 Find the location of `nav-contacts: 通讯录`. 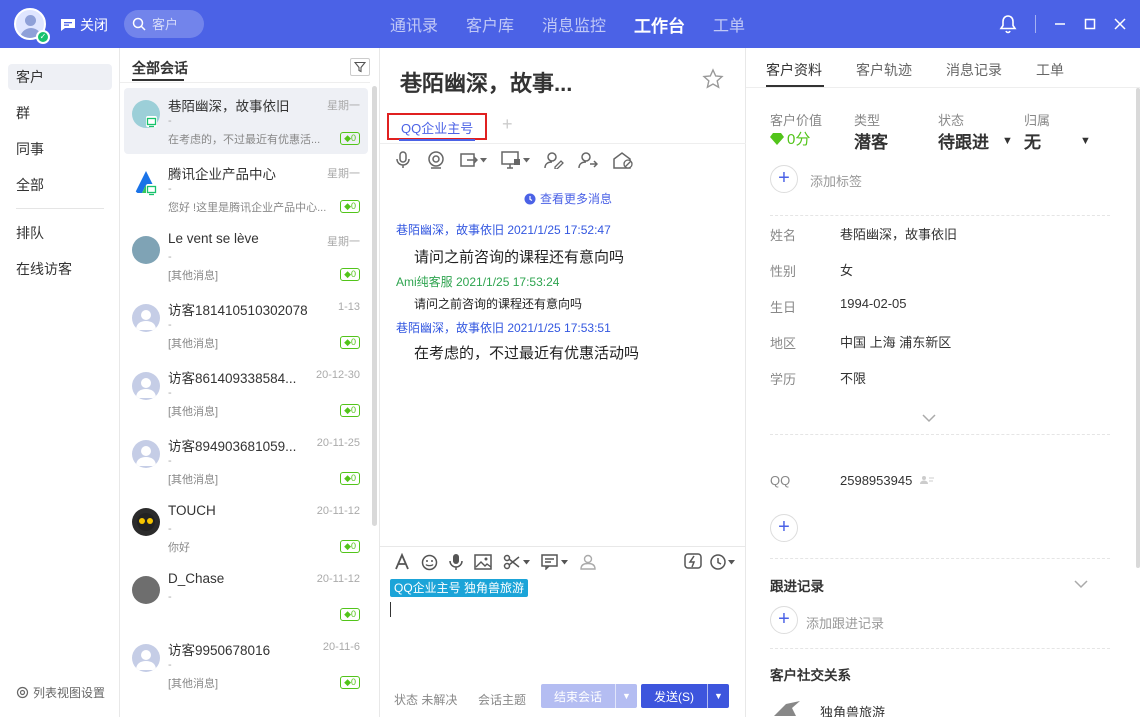

nav-contacts: 通讯录 is located at coordinates (414, 24).